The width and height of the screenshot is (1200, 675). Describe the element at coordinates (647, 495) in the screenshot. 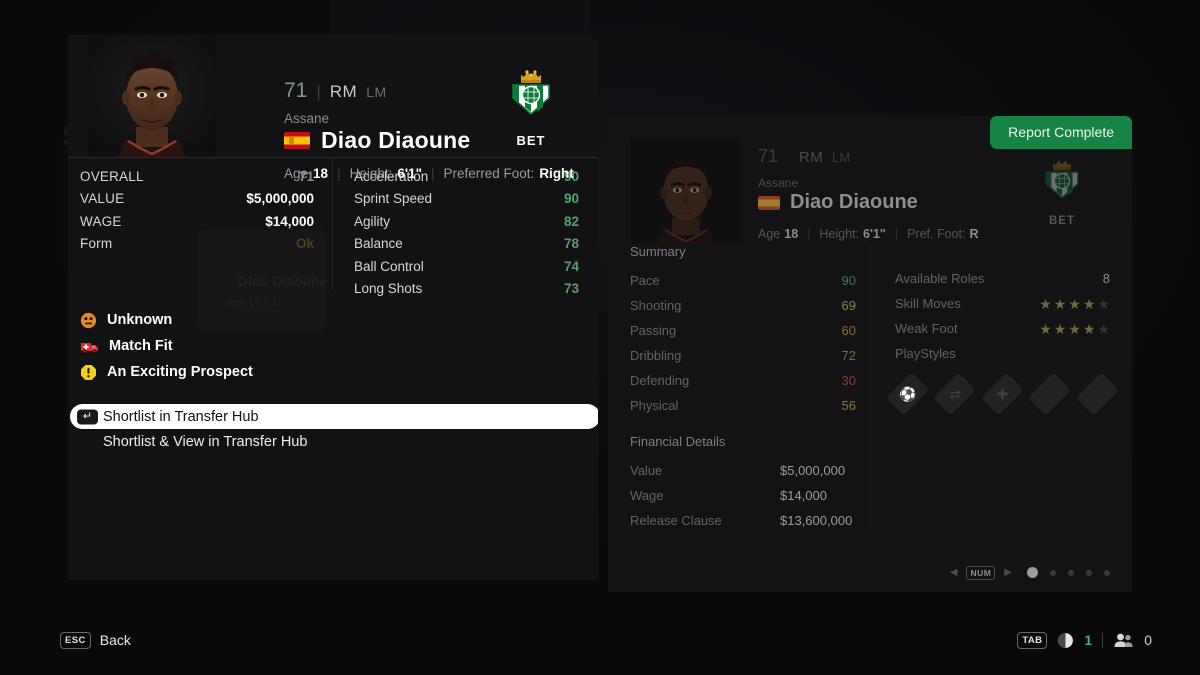

I see `financial-label: Wage` at that location.